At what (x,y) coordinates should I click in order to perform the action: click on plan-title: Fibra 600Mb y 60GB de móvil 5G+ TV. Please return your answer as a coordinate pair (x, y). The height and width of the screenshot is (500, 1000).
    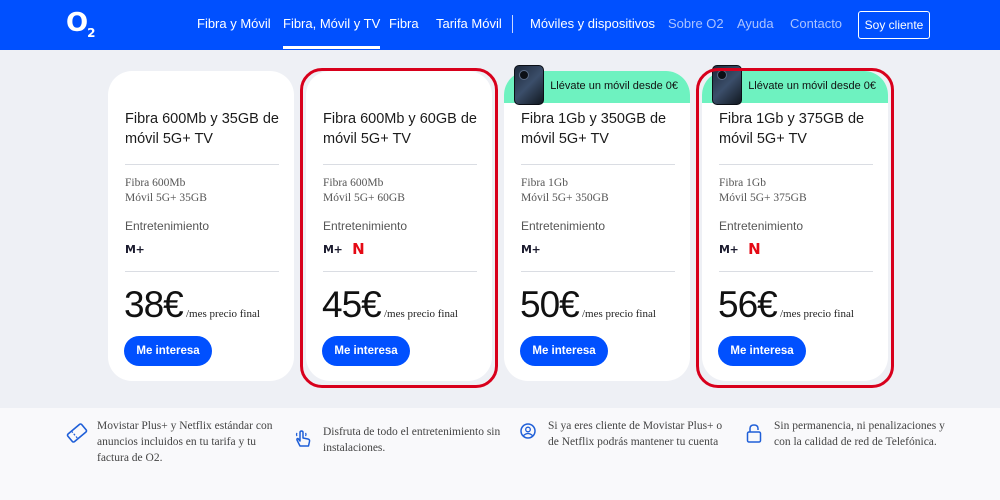
    Looking at the image, I should click on (400, 129).